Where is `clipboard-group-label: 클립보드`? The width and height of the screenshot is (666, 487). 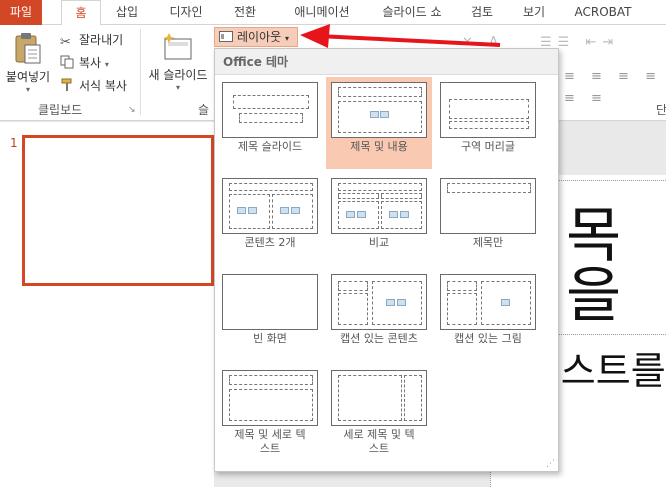
clipboard-group-label: 클립보드 is located at coordinates (60, 110).